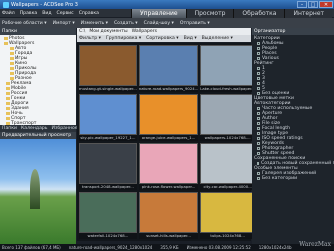 This screenshot has height=251, width=334. Describe the element at coordinates (195, 23) in the screenshot. I see `send-button: Отправить ▾` at that location.